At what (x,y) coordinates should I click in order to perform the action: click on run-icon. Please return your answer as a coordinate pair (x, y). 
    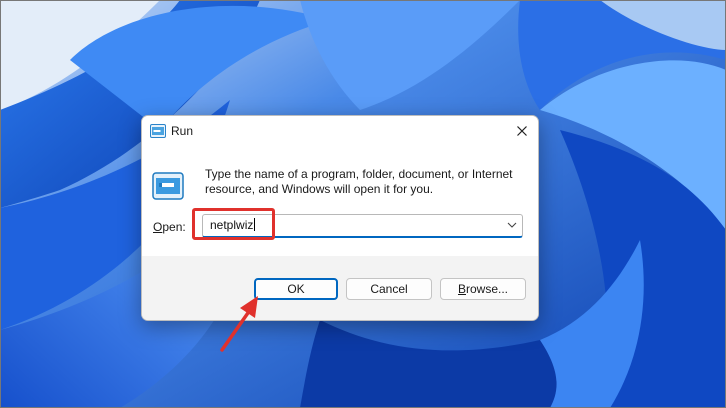
    Looking at the image, I should click on (158, 131).